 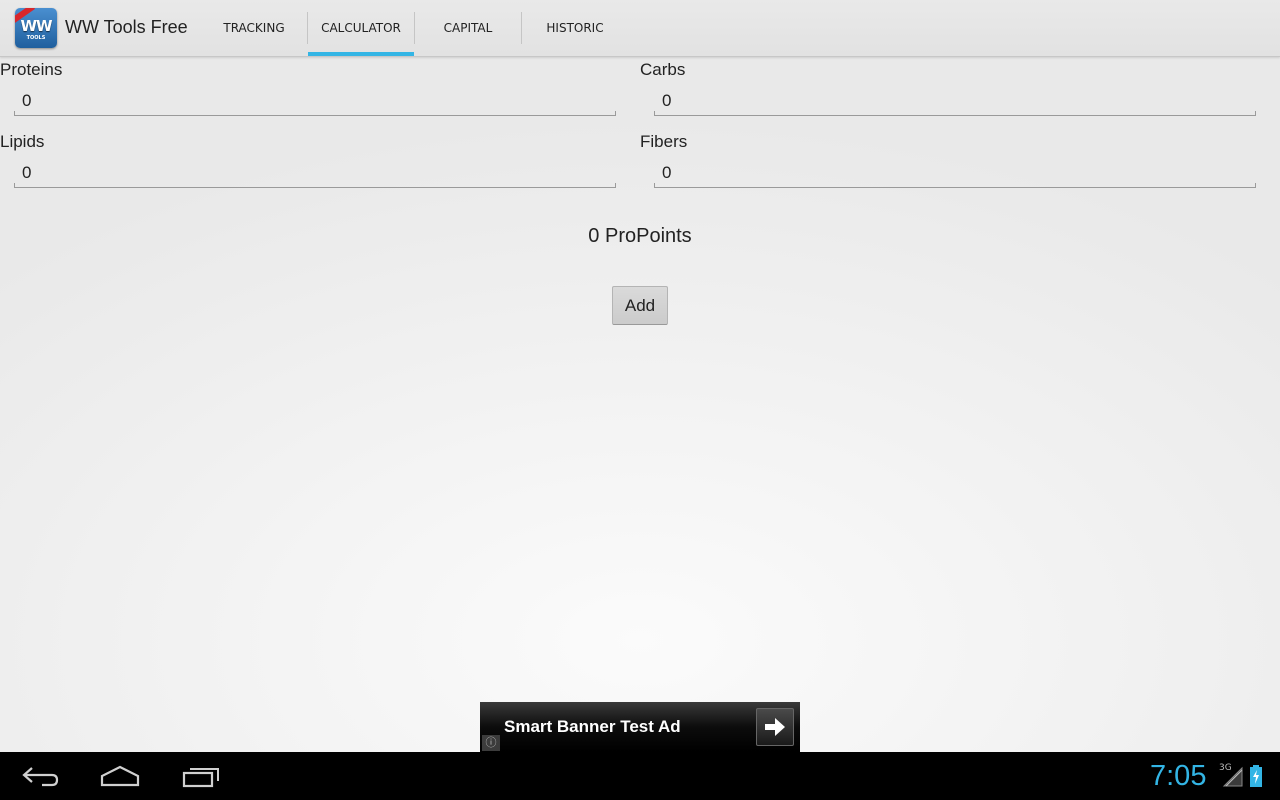 I want to click on proteins-label: Proteins, so click(x=31, y=69).